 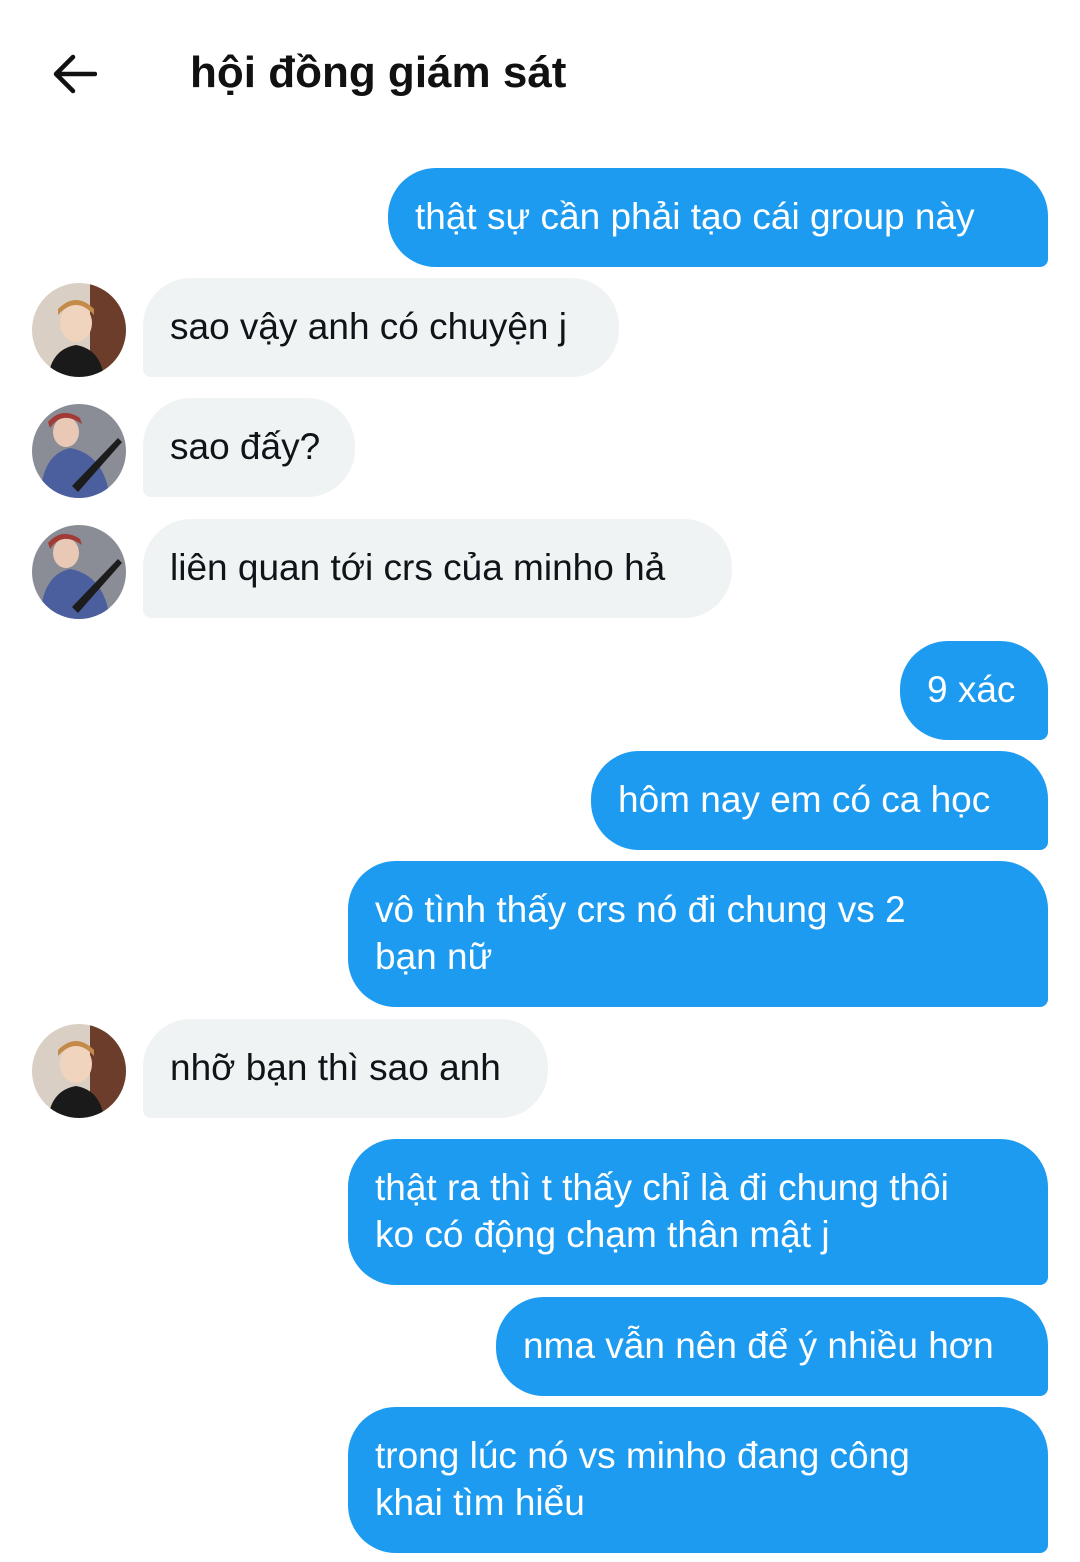 What do you see at coordinates (437, 568) in the screenshot?
I see `message-bubble-incoming: liên quan tới crs của minho hả` at bounding box center [437, 568].